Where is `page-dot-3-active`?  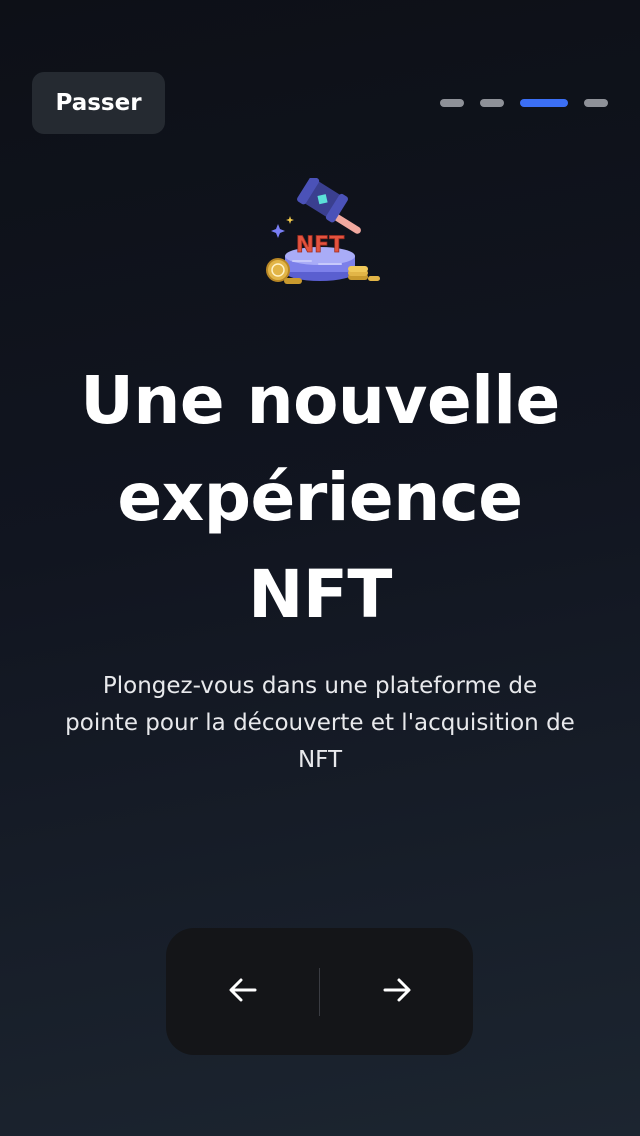 page-dot-3-active is located at coordinates (544, 103).